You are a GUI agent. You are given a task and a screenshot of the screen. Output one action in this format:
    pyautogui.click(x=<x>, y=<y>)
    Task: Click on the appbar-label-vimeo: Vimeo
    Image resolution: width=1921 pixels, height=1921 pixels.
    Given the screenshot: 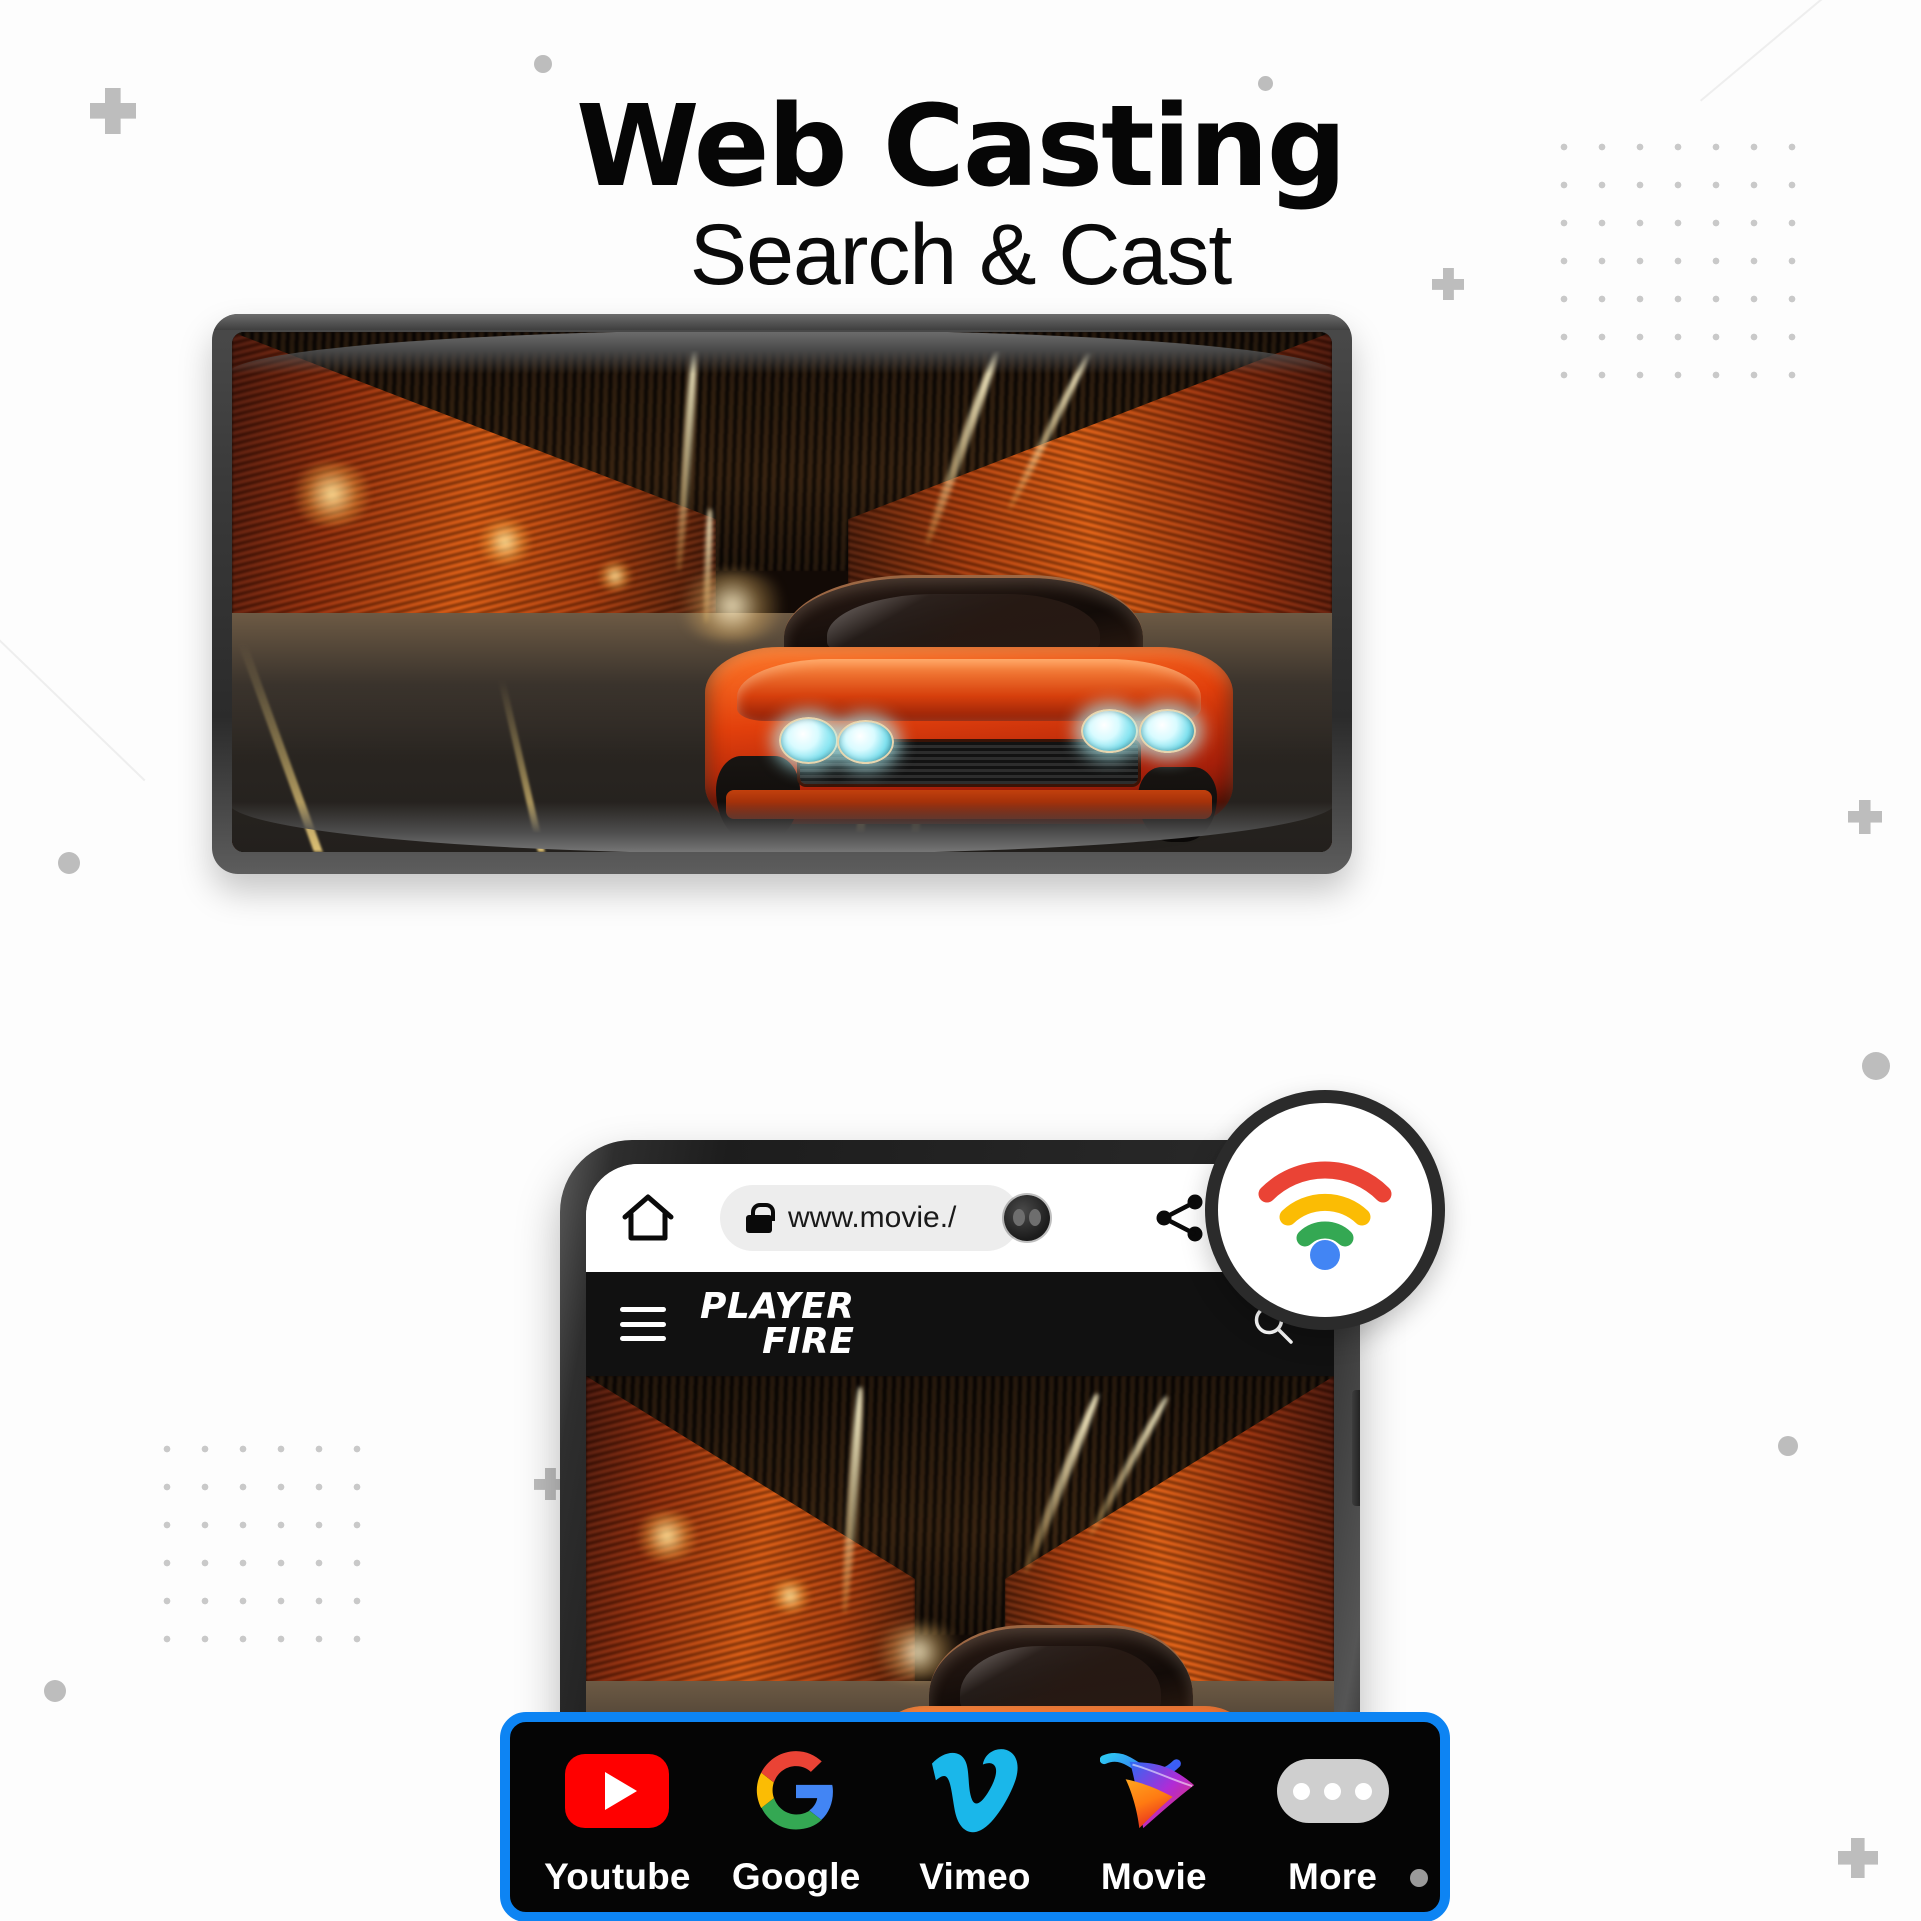 What is the action you would take?
    pyautogui.click(x=975, y=1876)
    